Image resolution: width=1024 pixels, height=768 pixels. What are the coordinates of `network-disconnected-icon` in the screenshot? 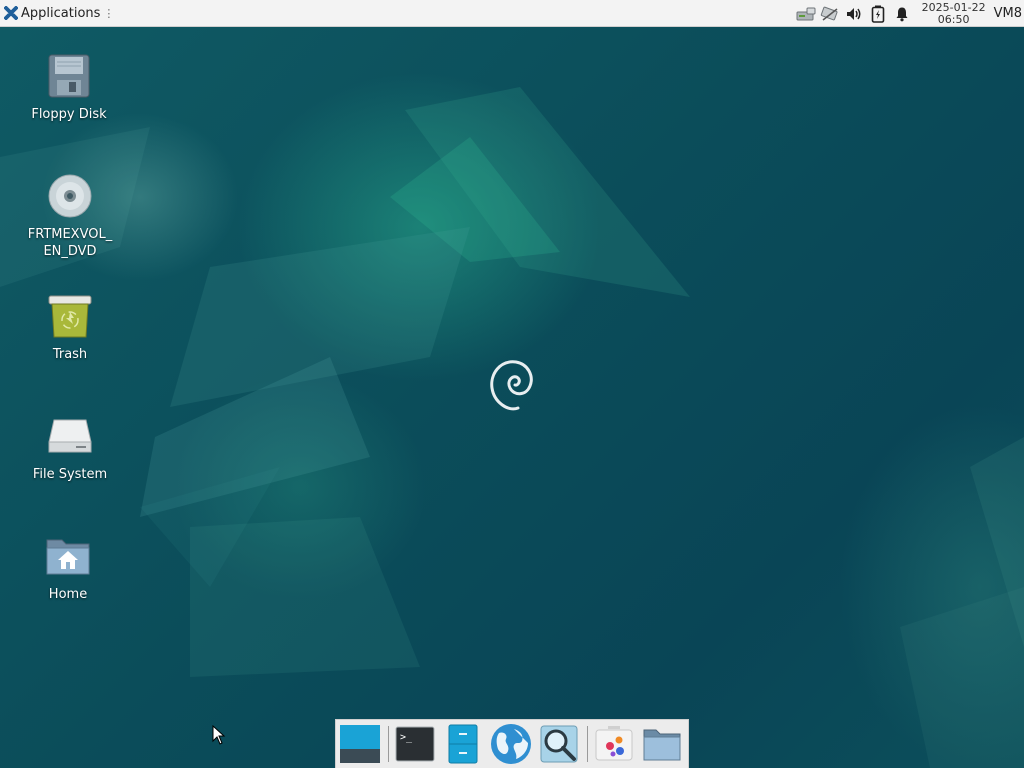 It's located at (830, 13).